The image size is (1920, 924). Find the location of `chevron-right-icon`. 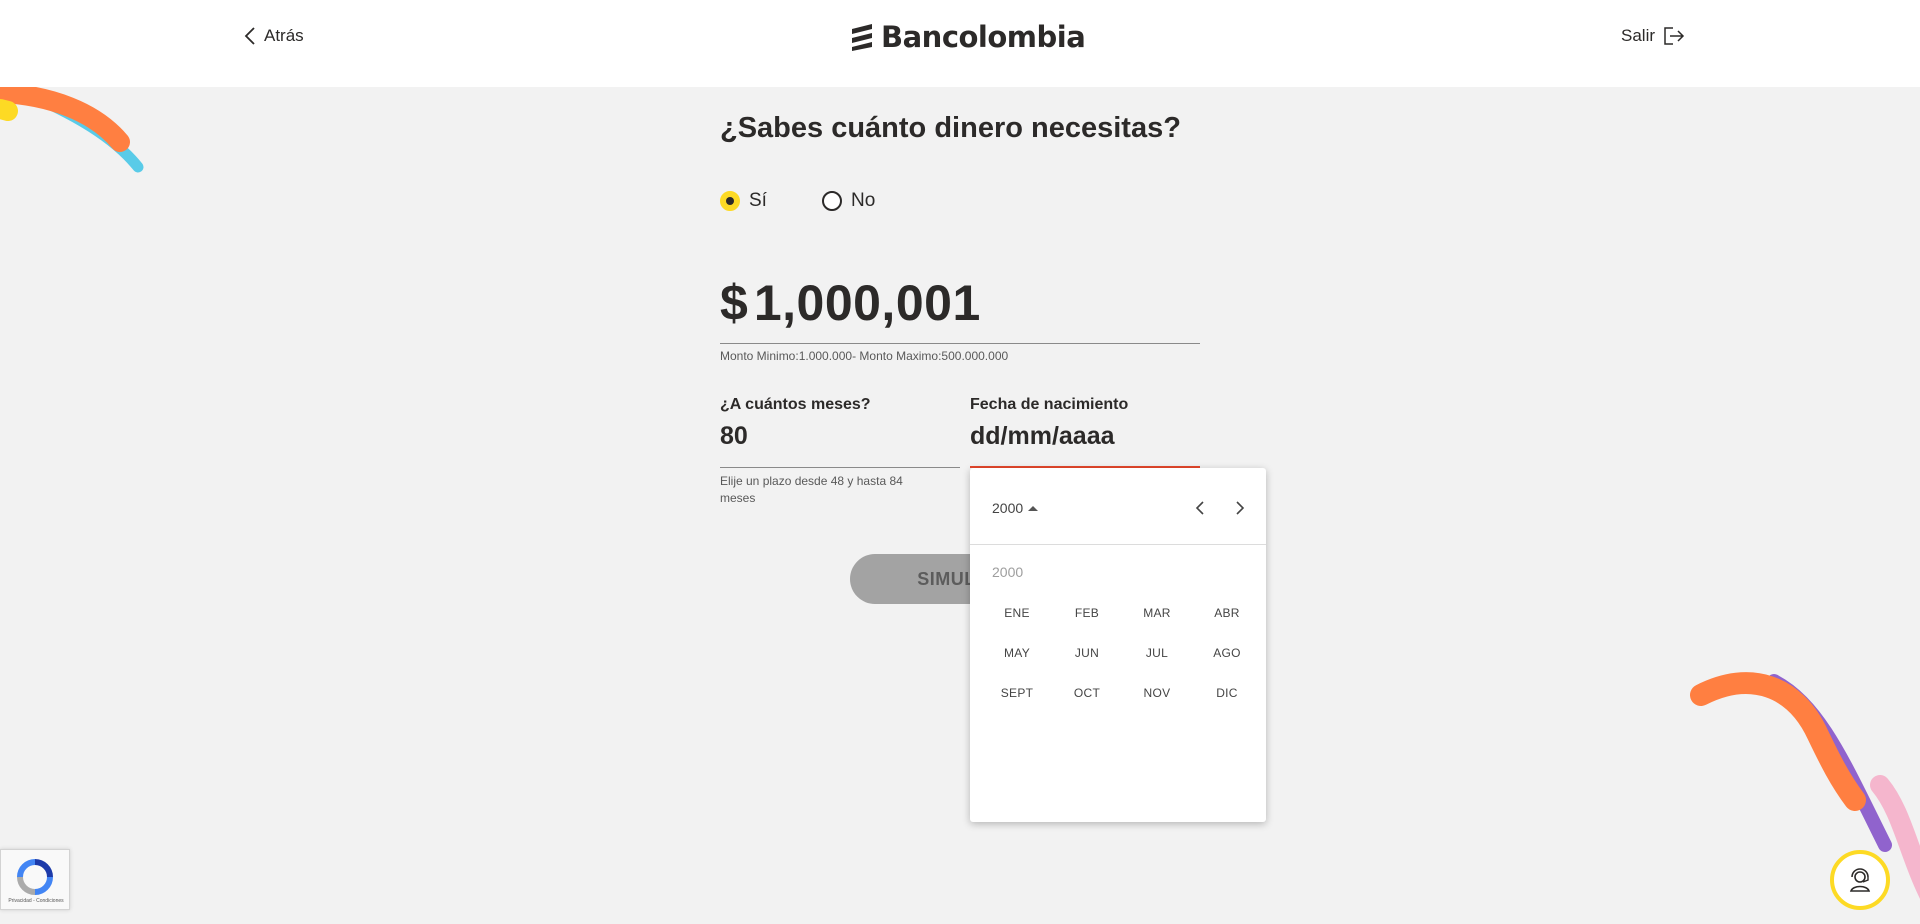

chevron-right-icon is located at coordinates (1240, 508).